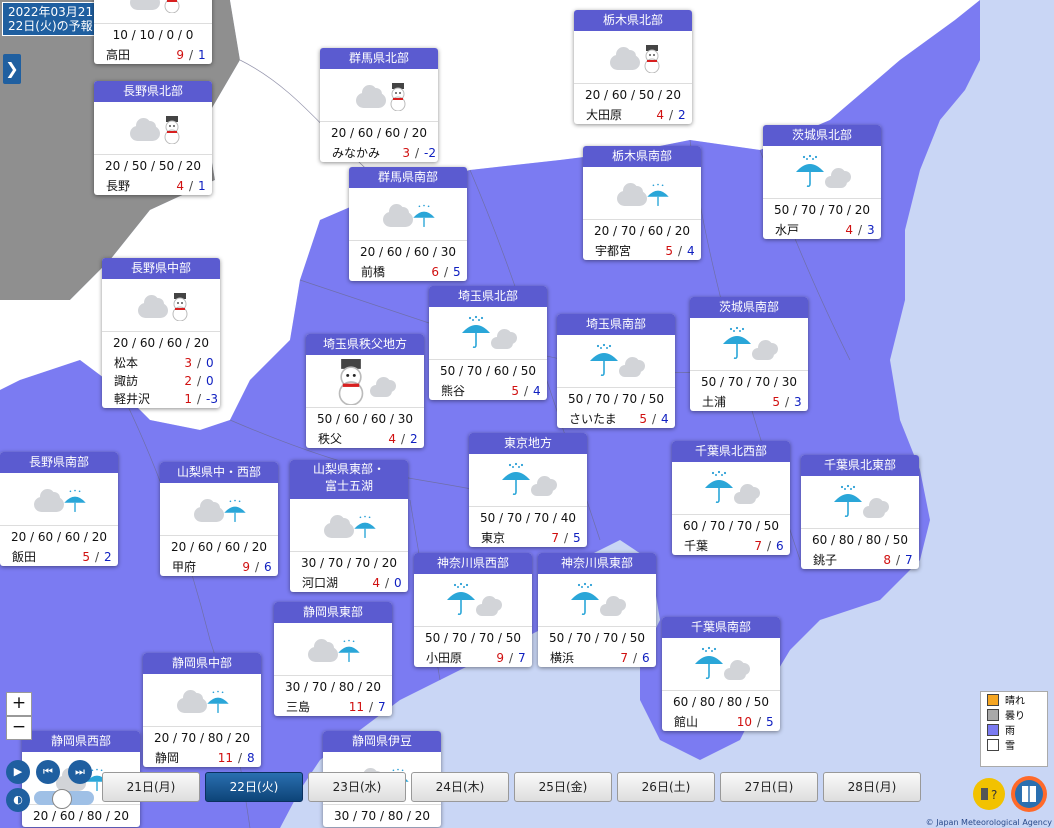 The width and height of the screenshot is (1054, 828). Describe the element at coordinates (562, 658) in the screenshot. I see `city-name: 横浜` at that location.